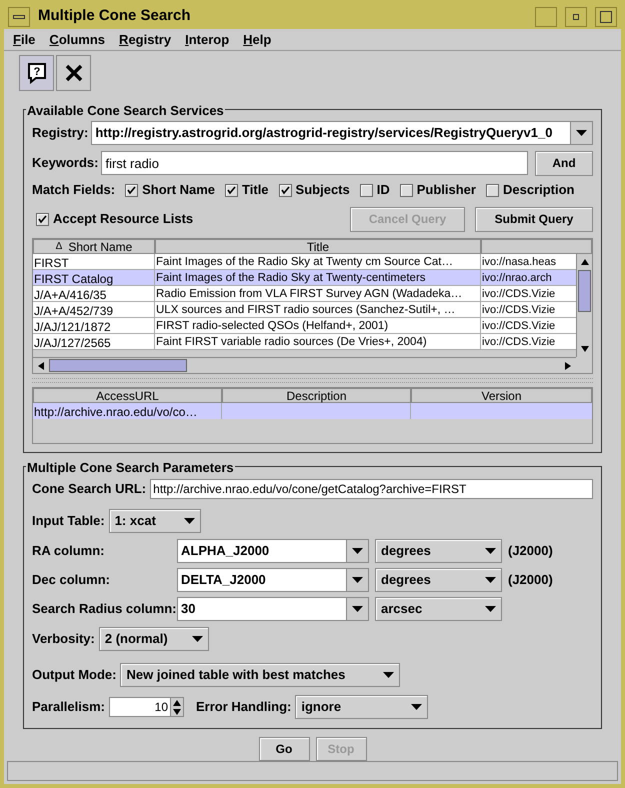 The width and height of the screenshot is (625, 788). I want to click on column-combo: ALPHA_J2000, so click(273, 551).